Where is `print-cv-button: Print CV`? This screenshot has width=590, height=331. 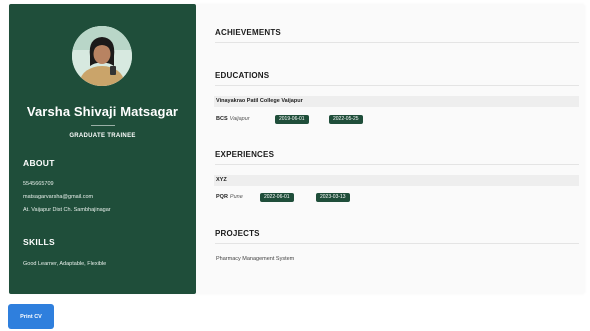
print-cv-button: Print CV is located at coordinates (31, 316).